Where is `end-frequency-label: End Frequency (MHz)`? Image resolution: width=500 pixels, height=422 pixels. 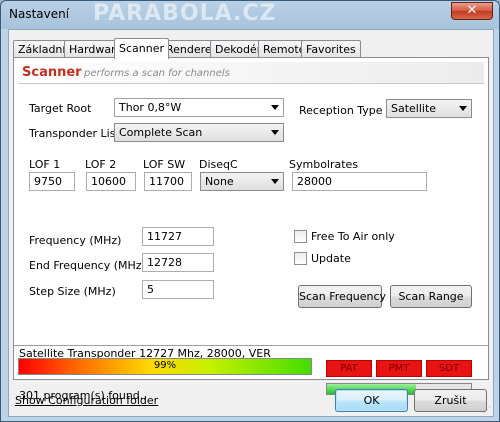
end-frequency-label: End Frequency (MHz) is located at coordinates (87, 265).